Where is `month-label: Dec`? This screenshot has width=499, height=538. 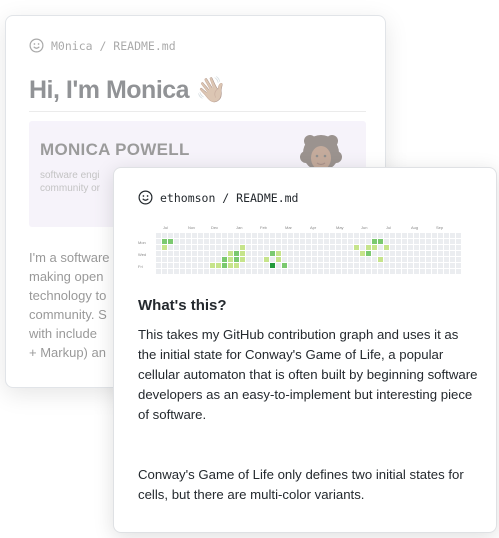 month-label: Dec is located at coordinates (215, 227).